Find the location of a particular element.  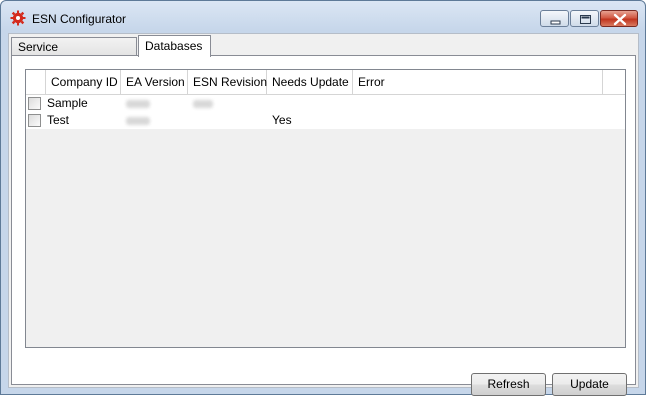

cell-company-id: Test is located at coordinates (58, 120).